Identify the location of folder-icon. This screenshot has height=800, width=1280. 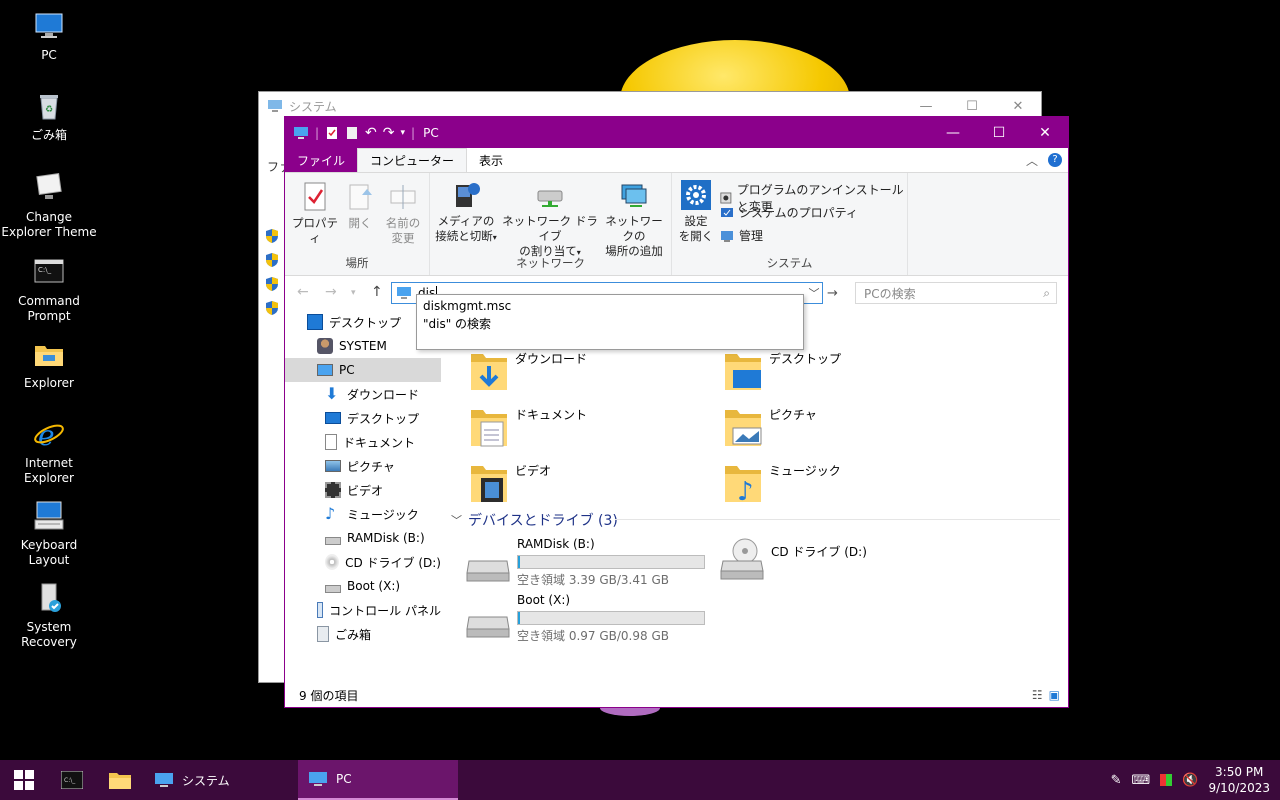
(120, 781).